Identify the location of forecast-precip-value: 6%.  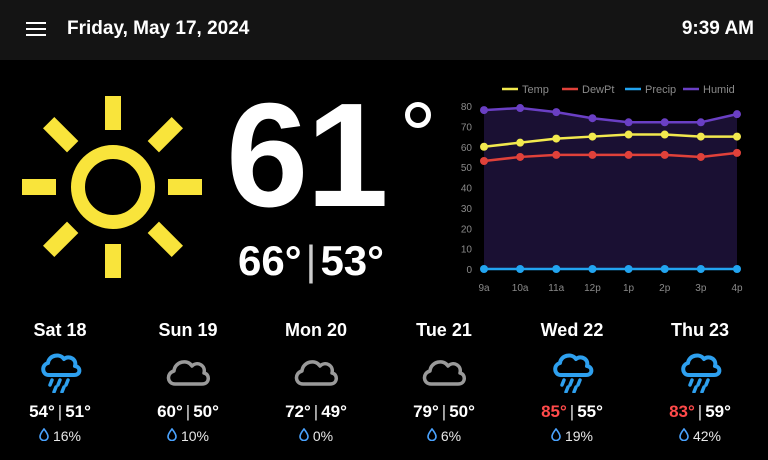
(451, 436).